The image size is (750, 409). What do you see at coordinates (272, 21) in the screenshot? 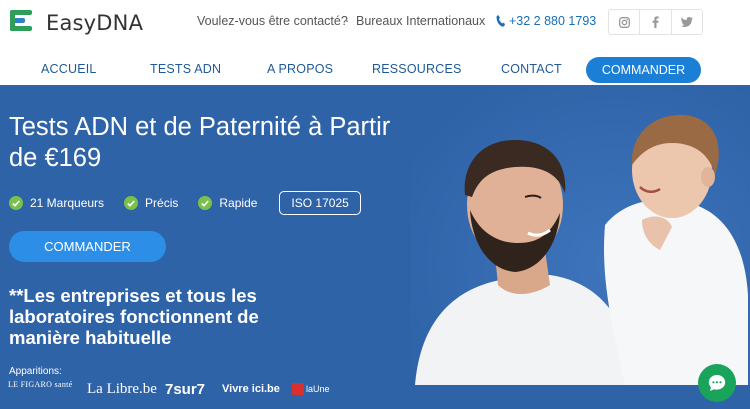
I see `contact-request-link: Voulez-vous être contacté?` at bounding box center [272, 21].